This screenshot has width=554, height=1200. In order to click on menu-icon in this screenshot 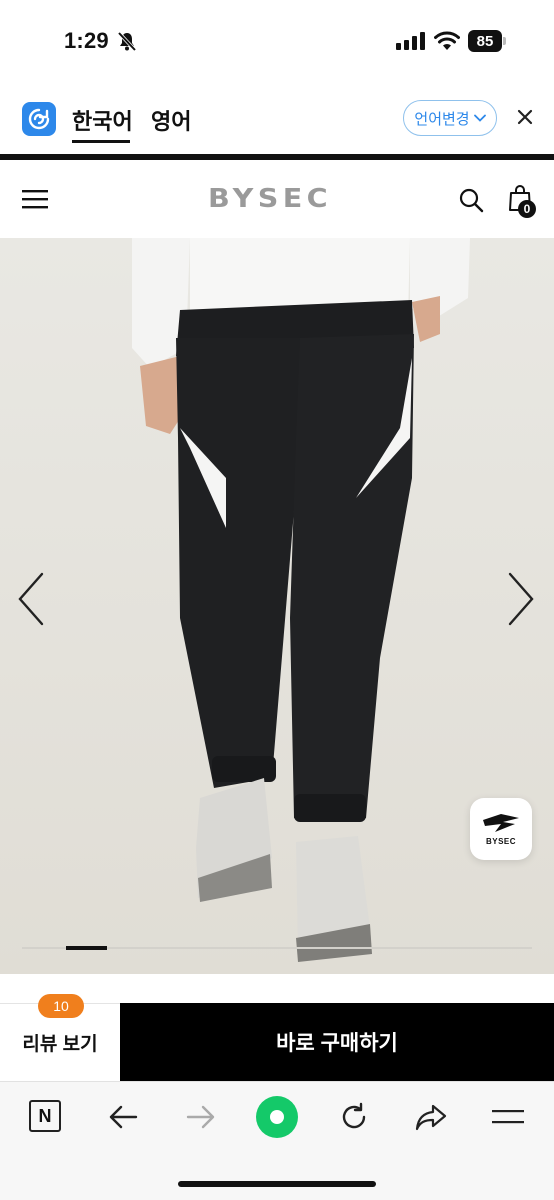, I will do `click(508, 1117)`.